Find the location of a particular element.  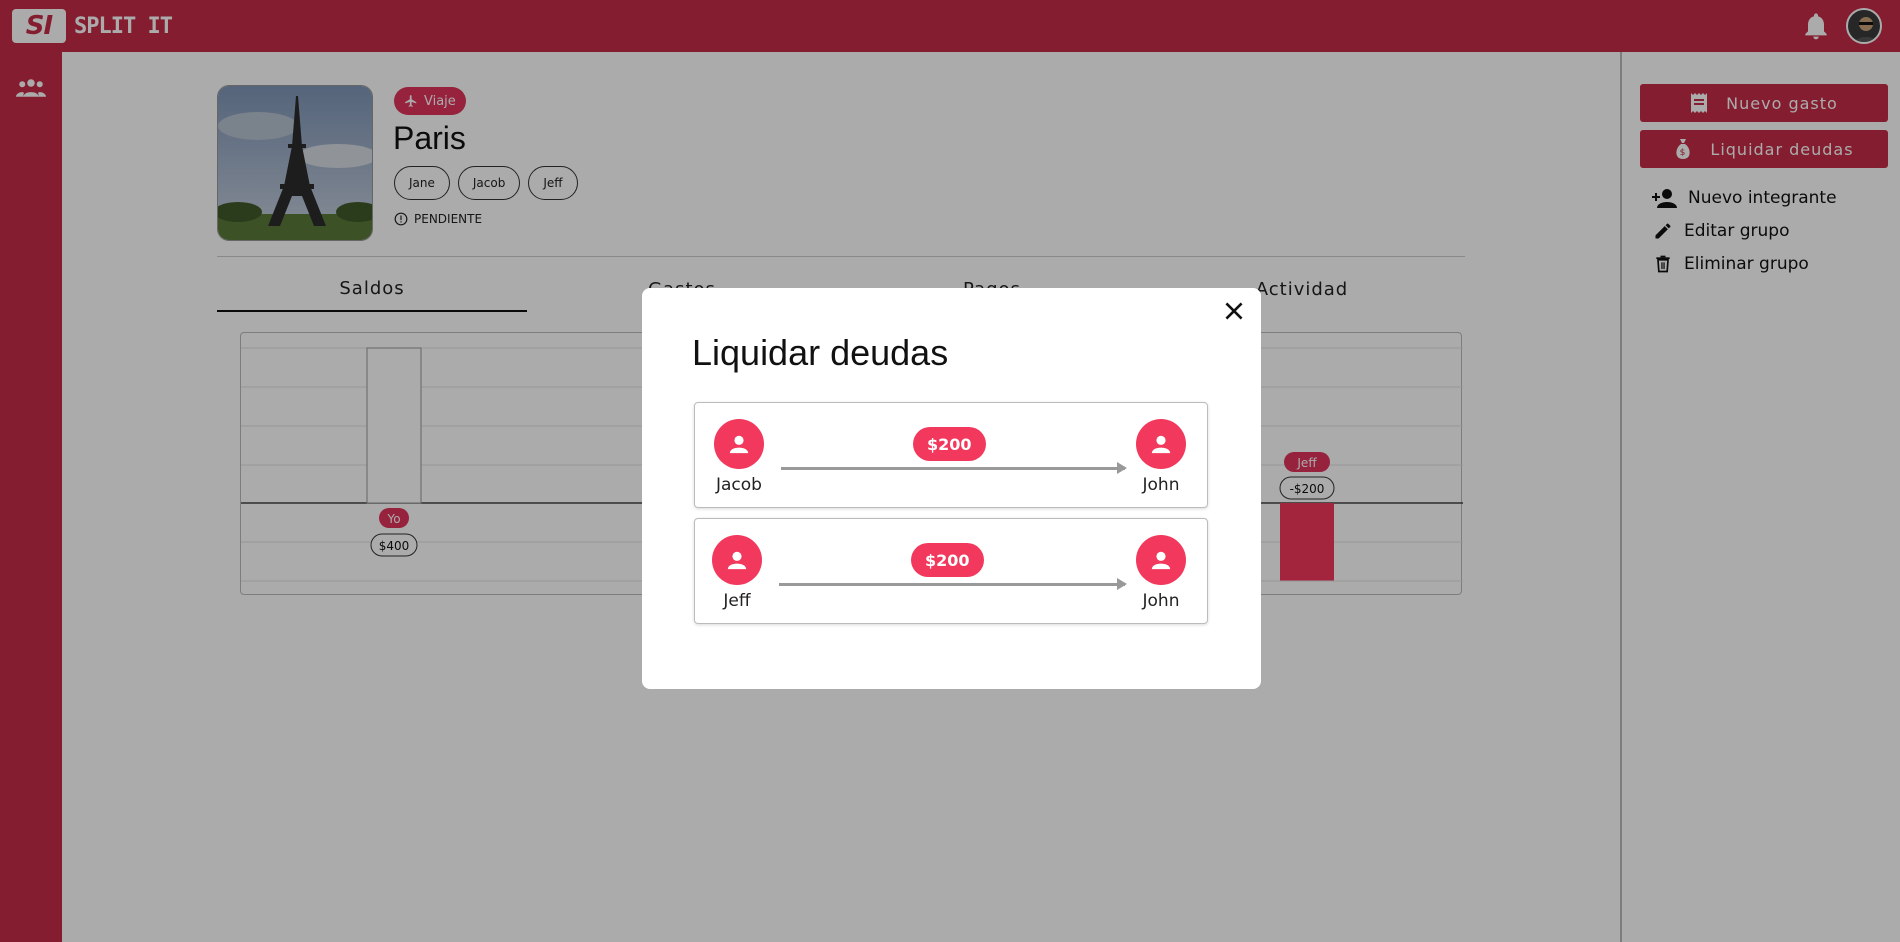

modal-title: Liquidar deudas is located at coordinates (820, 352).